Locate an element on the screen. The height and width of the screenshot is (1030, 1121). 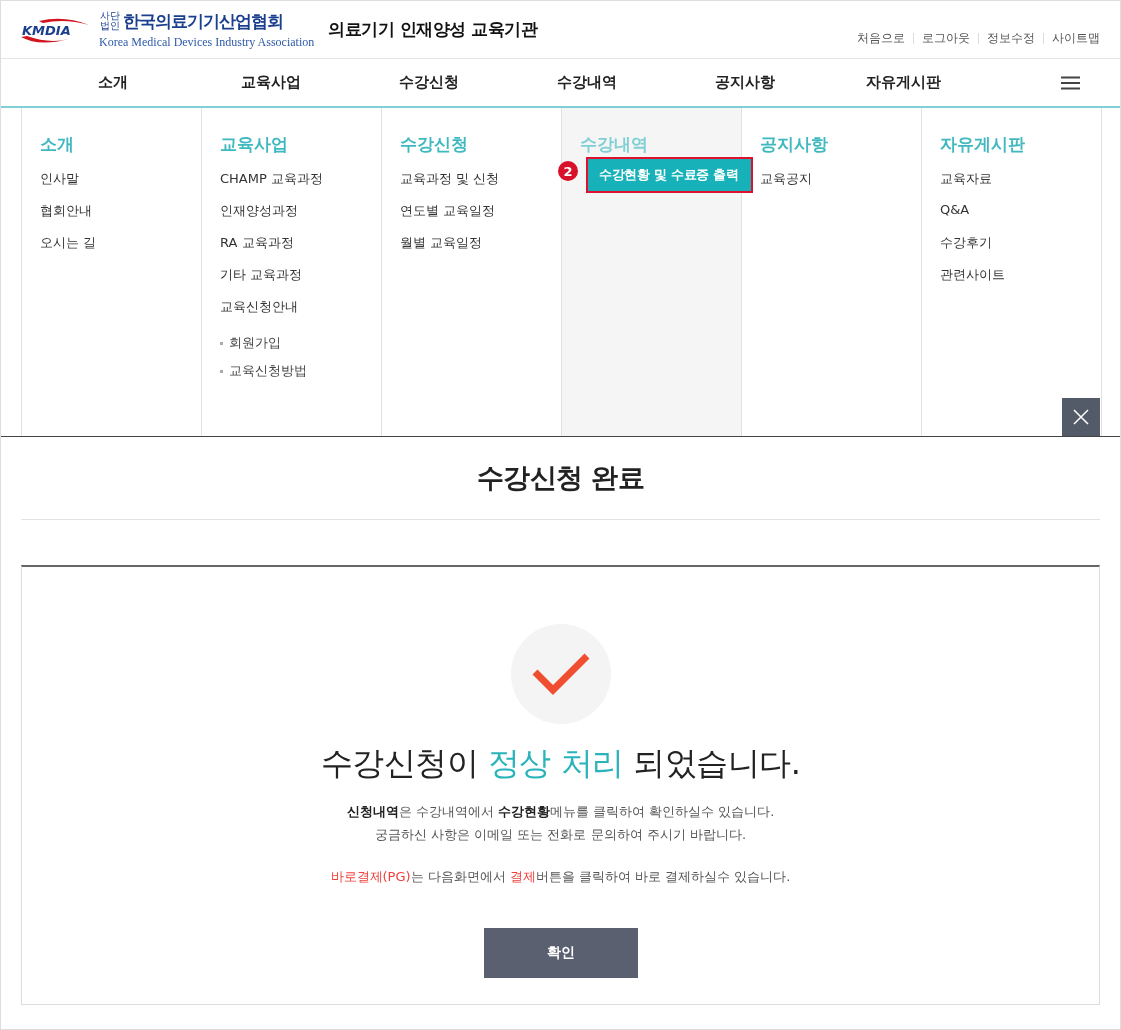
menu-link: 인재양성과정 is located at coordinates (259, 211).